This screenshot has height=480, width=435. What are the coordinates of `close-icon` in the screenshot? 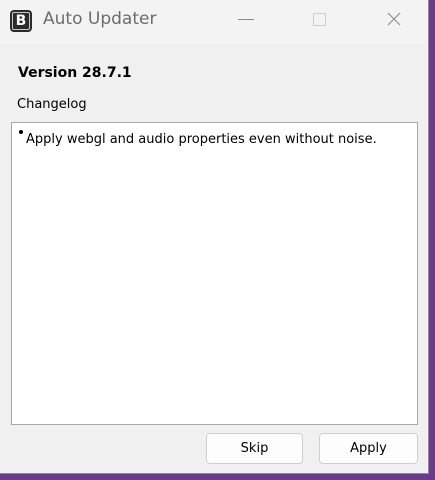 It's located at (394, 19).